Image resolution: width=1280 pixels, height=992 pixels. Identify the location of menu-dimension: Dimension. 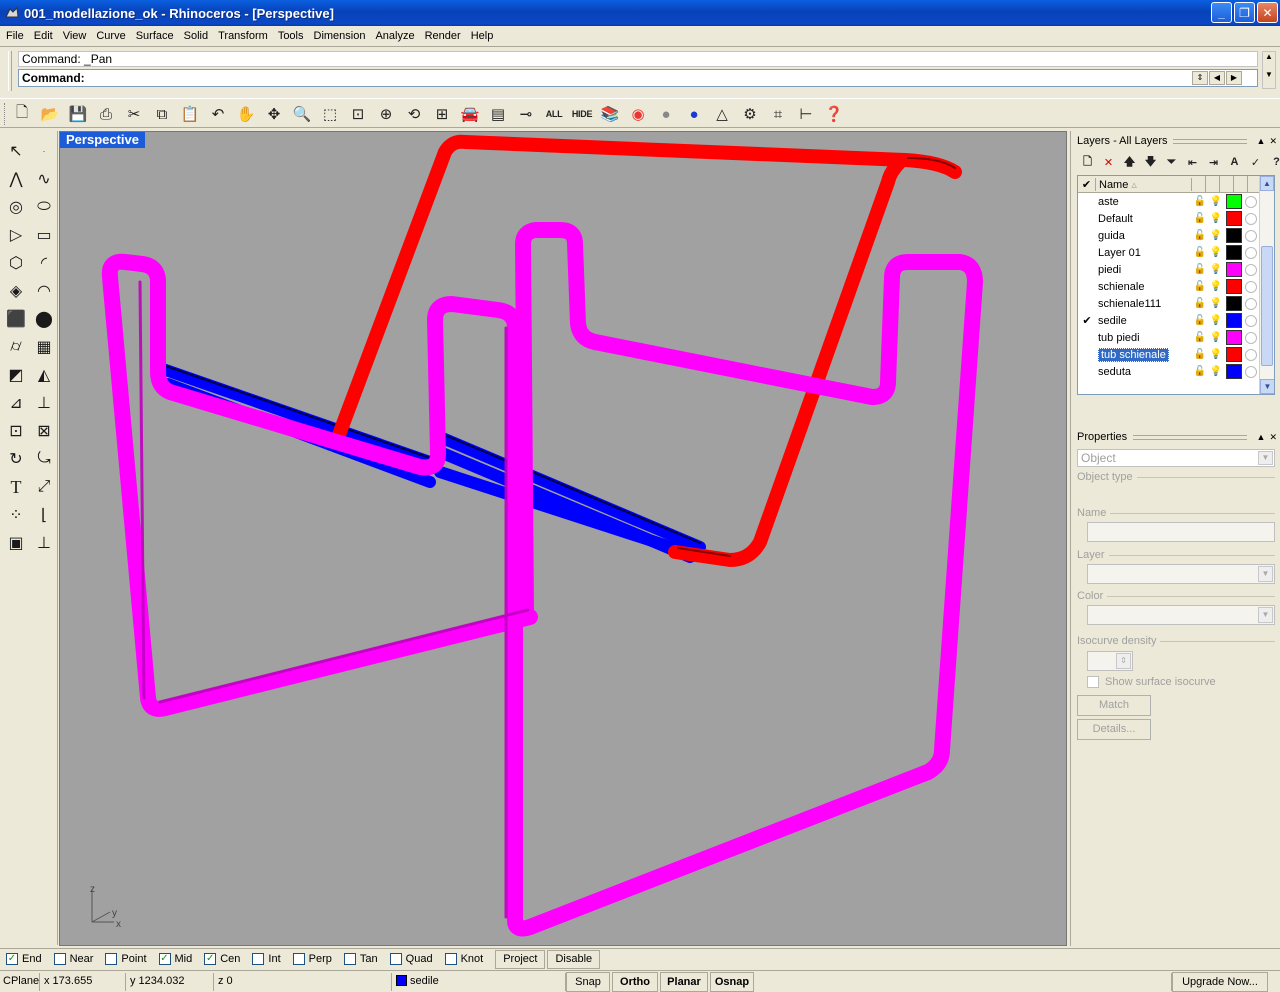
(341, 36).